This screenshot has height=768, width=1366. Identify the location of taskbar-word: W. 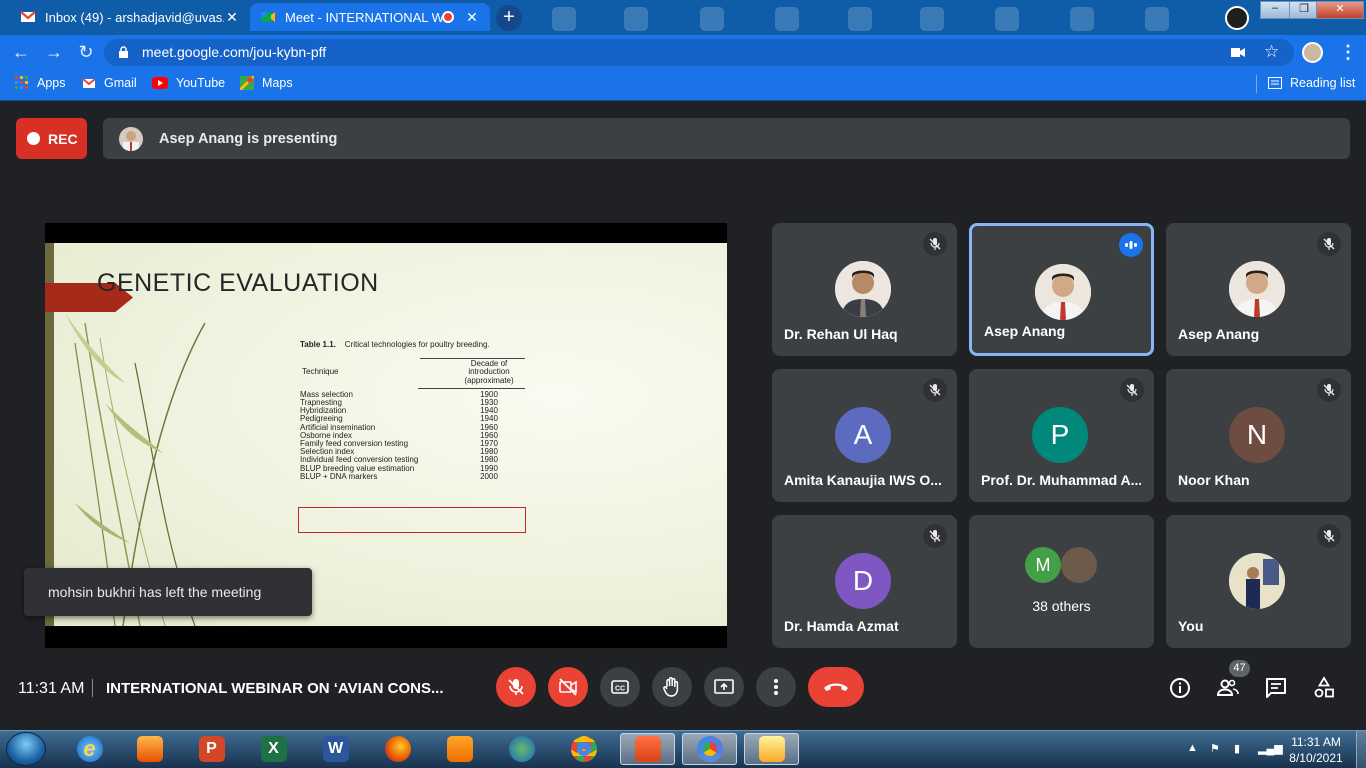
(335, 749).